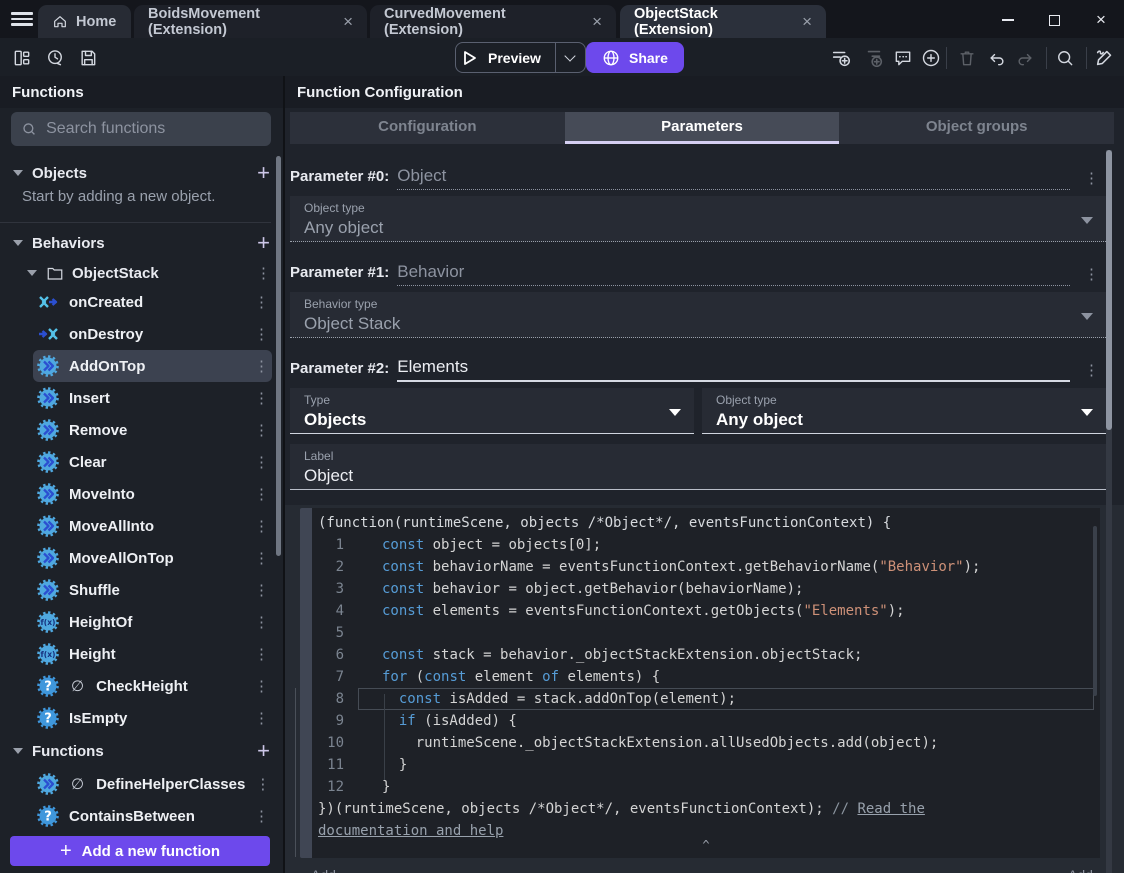 The height and width of the screenshot is (873, 1124). What do you see at coordinates (706, 545) in the screenshot?
I see `code-line-1: 1 const object = objects[0];` at bounding box center [706, 545].